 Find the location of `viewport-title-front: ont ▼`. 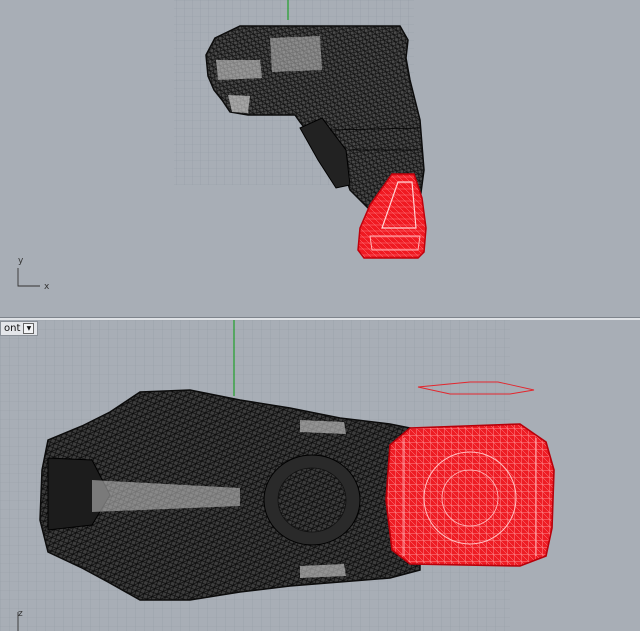

viewport-title-front: ont ▼ is located at coordinates (19, 328).